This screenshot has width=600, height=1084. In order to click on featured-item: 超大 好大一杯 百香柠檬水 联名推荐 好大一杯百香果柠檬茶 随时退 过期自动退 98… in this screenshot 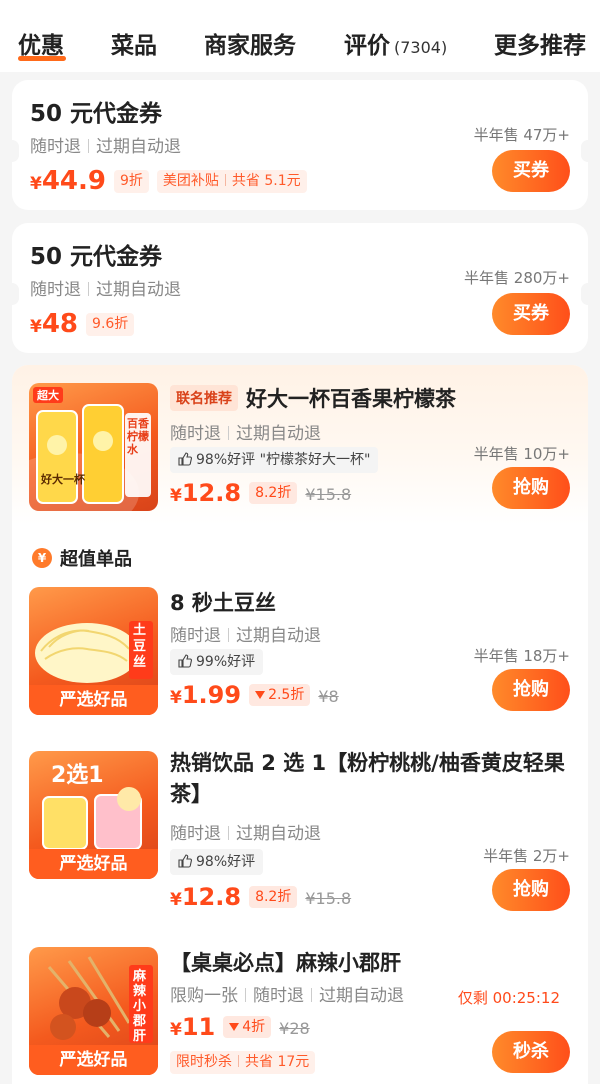, I will do `click(300, 448)`.